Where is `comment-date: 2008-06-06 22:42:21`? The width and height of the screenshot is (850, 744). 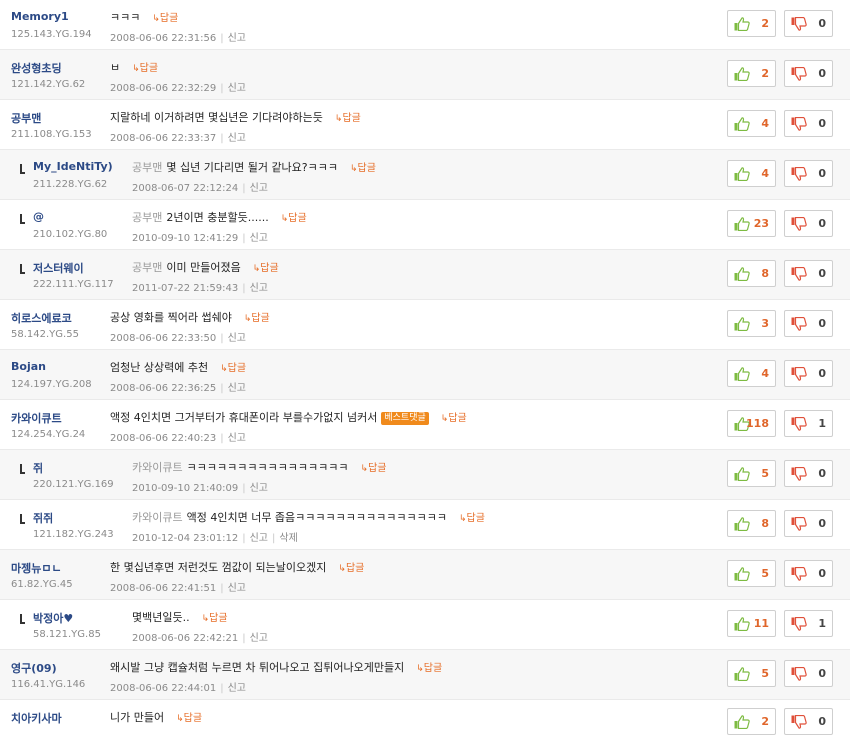 comment-date: 2008-06-06 22:42:21 is located at coordinates (185, 638).